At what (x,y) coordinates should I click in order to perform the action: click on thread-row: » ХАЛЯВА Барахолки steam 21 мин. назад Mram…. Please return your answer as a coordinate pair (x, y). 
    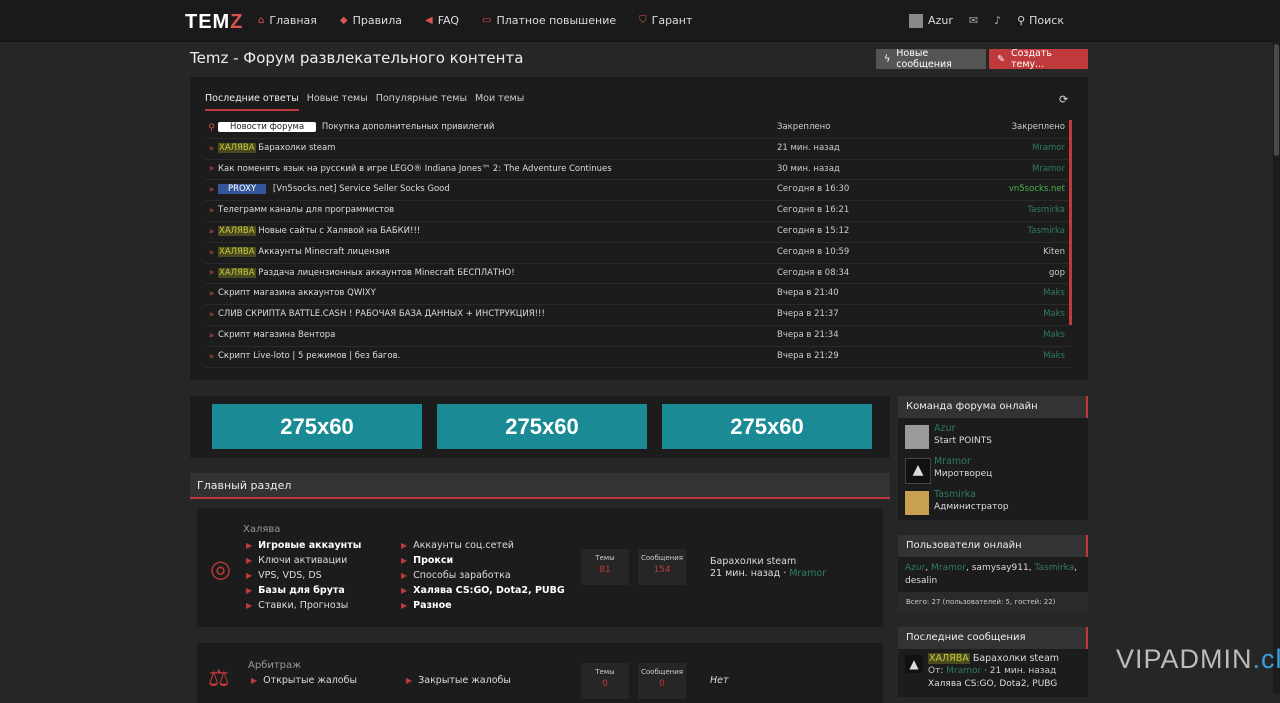
    Looking at the image, I should click on (637, 149).